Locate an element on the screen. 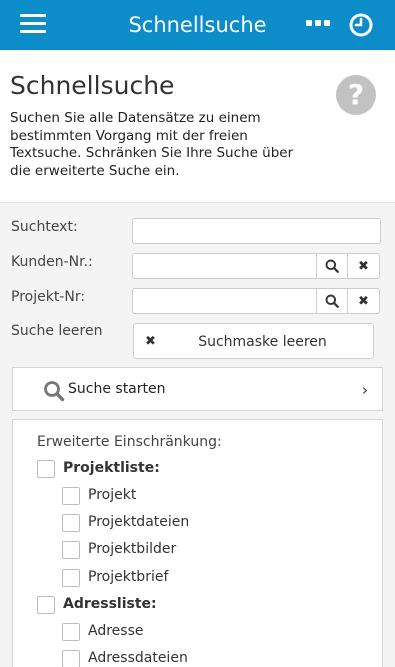  kunden-nr-input is located at coordinates (224, 266).